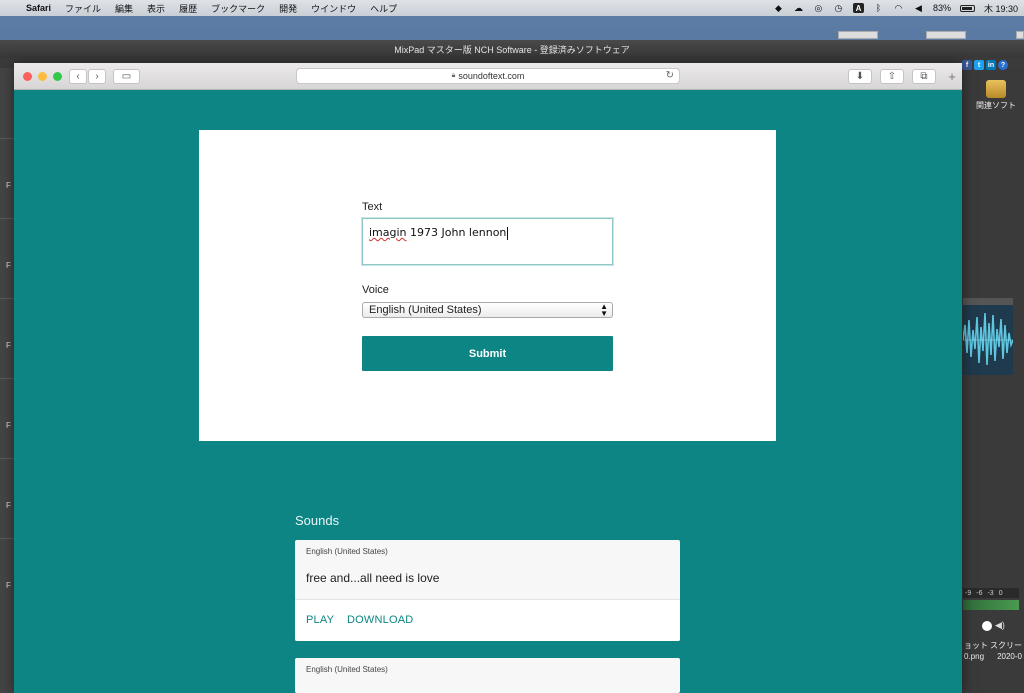 The image size is (1024, 693). I want to click on file-label: 0.png, so click(974, 656).